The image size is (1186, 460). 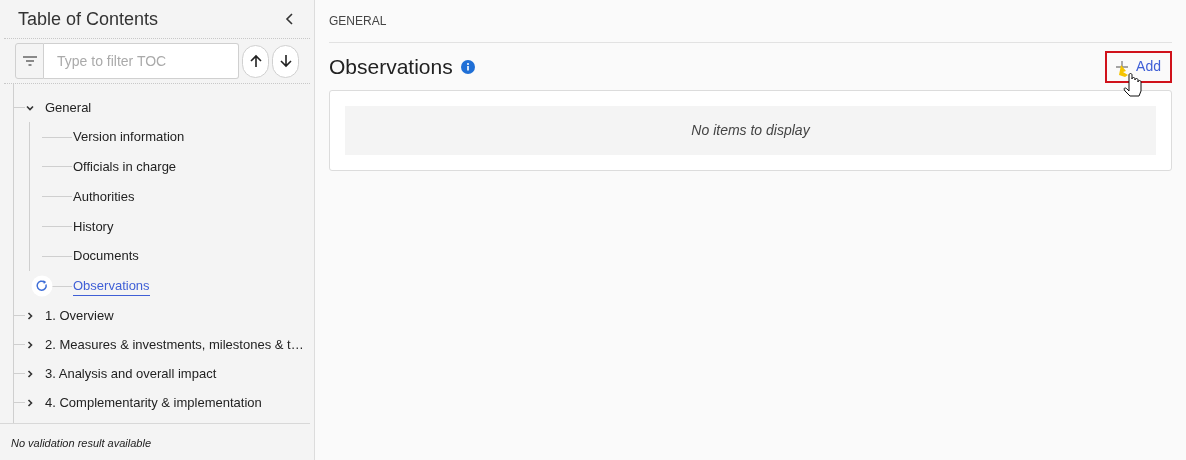 I want to click on toc-item: Observations, so click(x=111, y=286).